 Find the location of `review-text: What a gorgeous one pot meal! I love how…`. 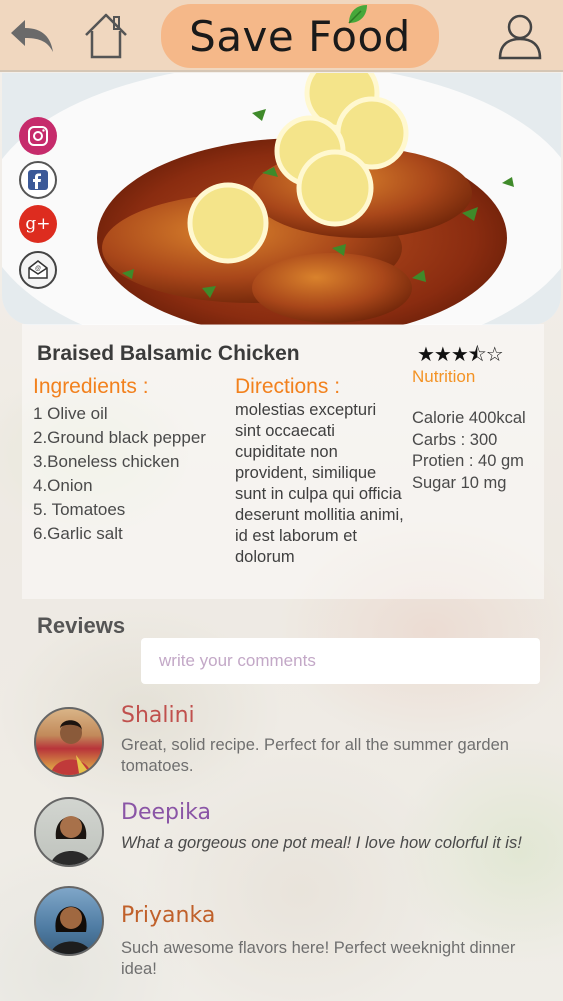

review-text: What a gorgeous one pot meal! I love how… is located at coordinates (321, 843).